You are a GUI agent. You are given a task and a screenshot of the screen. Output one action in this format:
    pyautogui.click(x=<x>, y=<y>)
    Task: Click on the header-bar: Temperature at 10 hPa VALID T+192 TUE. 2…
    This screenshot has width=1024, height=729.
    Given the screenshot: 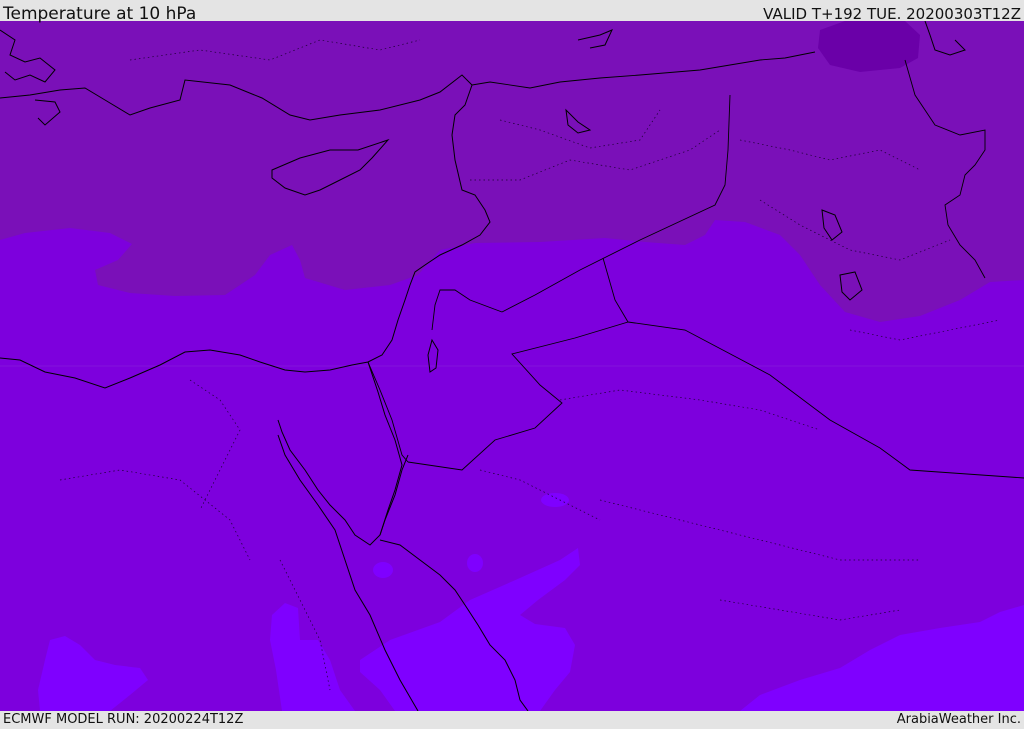 What is the action you would take?
    pyautogui.click(x=512, y=12)
    